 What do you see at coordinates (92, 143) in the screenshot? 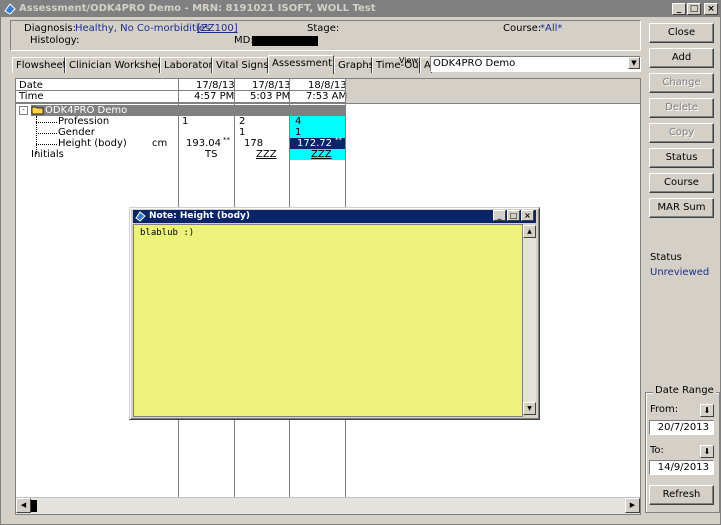
I see `row-label-height: Height (body)` at bounding box center [92, 143].